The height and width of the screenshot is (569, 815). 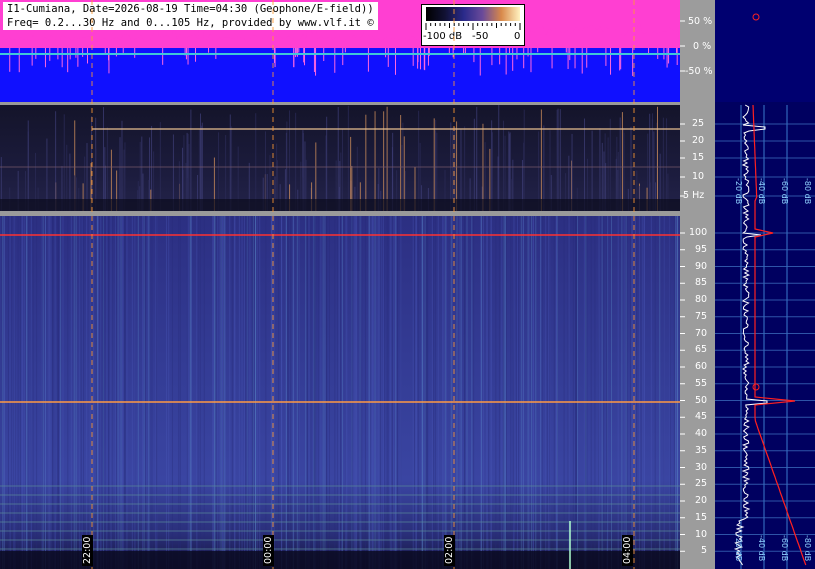 I want to click on upper-freq-label: 15, so click(x=698, y=157).